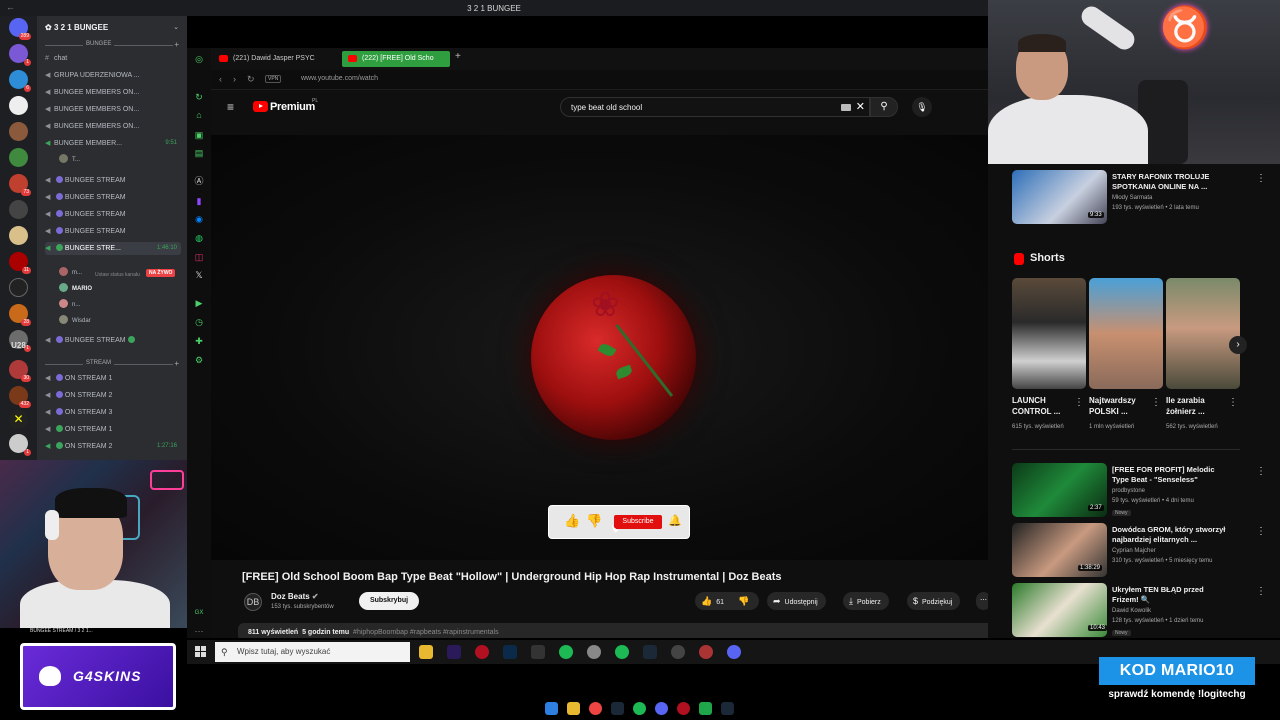 This screenshot has height=720, width=1280. I want to click on news-icon: ▤, so click(199, 153).